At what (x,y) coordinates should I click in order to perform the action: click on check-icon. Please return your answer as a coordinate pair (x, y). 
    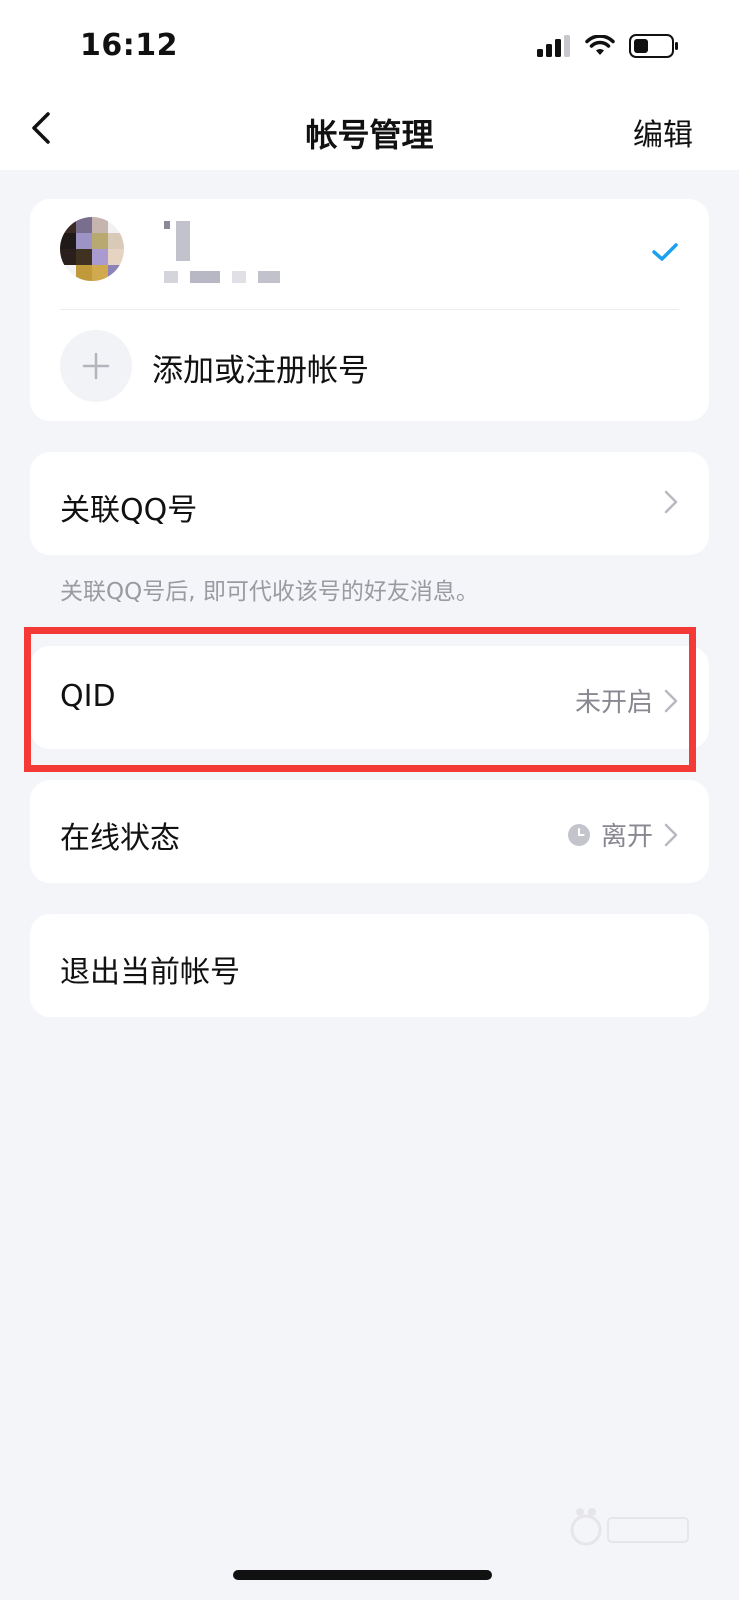
    Looking at the image, I should click on (665, 252).